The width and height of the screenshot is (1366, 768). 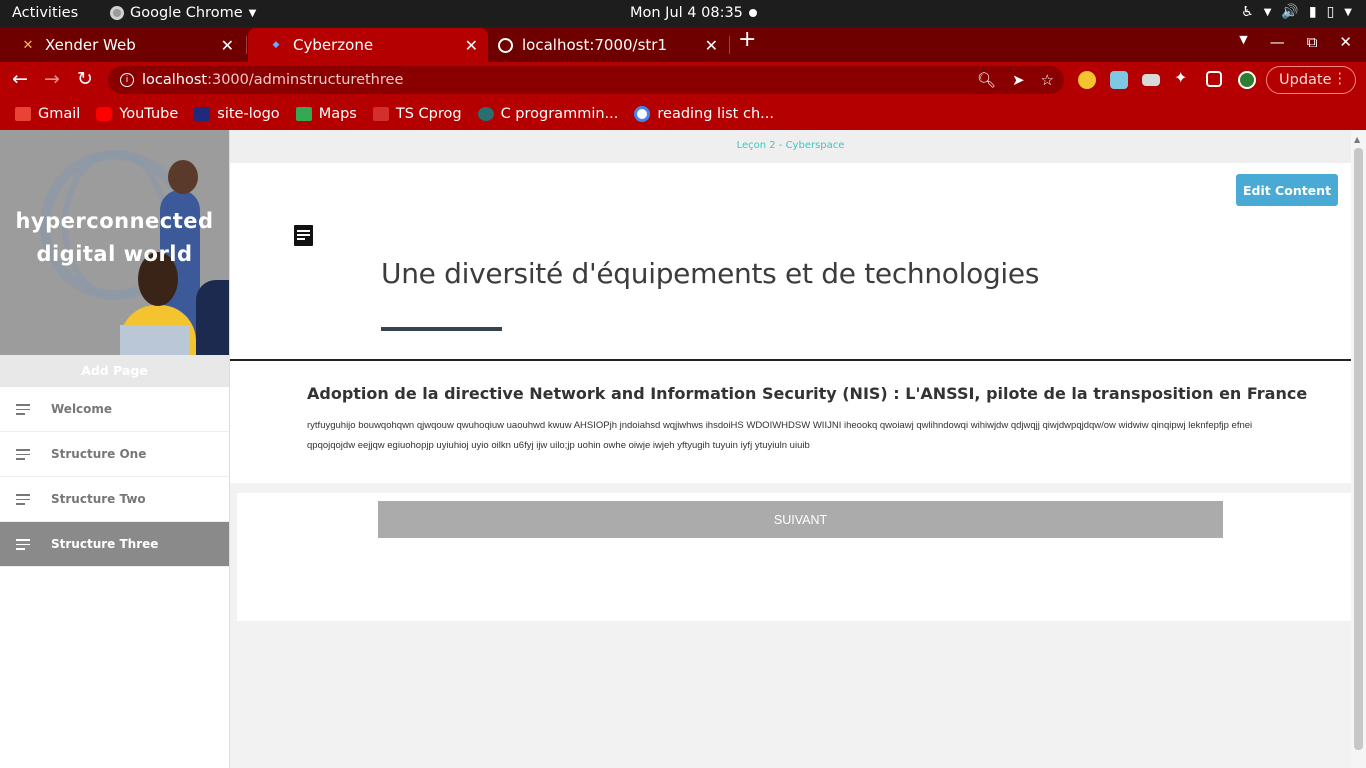 I want to click on next-button: SUIVANT, so click(x=800, y=519).